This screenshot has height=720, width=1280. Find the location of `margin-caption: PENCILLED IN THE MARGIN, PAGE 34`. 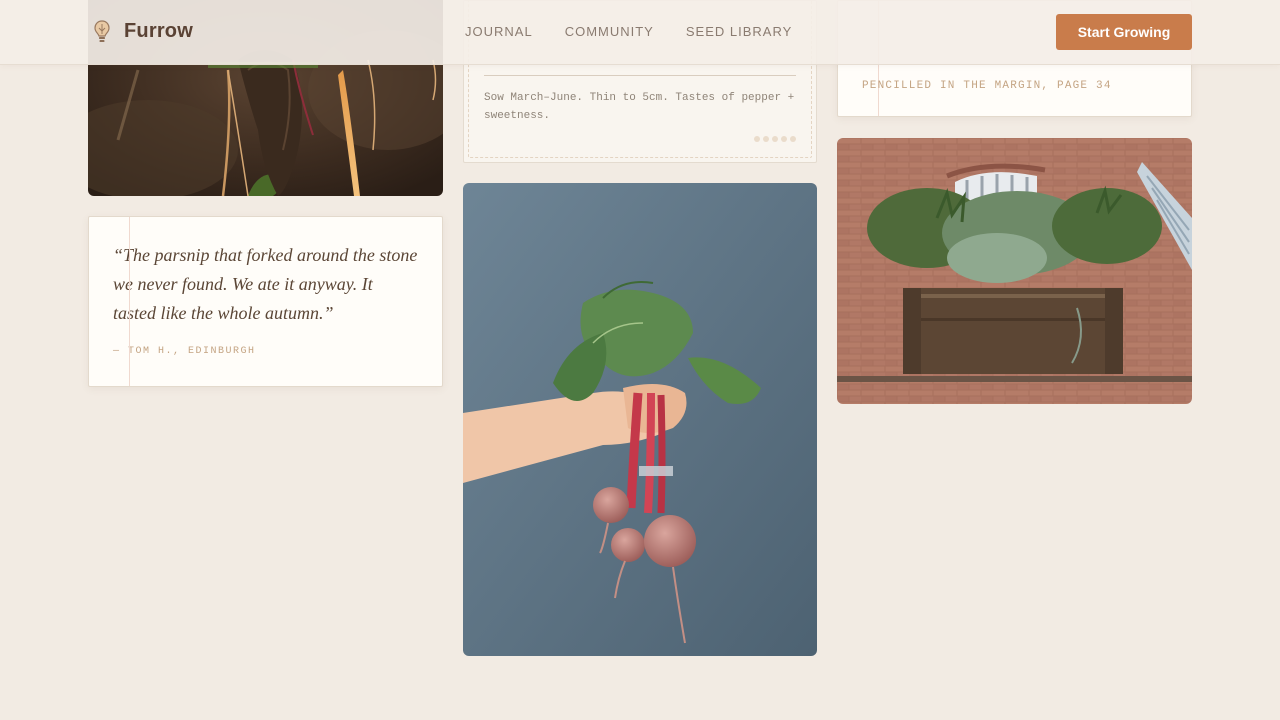

margin-caption: PENCILLED IN THE MARGIN, PAGE 34 is located at coordinates (987, 86).